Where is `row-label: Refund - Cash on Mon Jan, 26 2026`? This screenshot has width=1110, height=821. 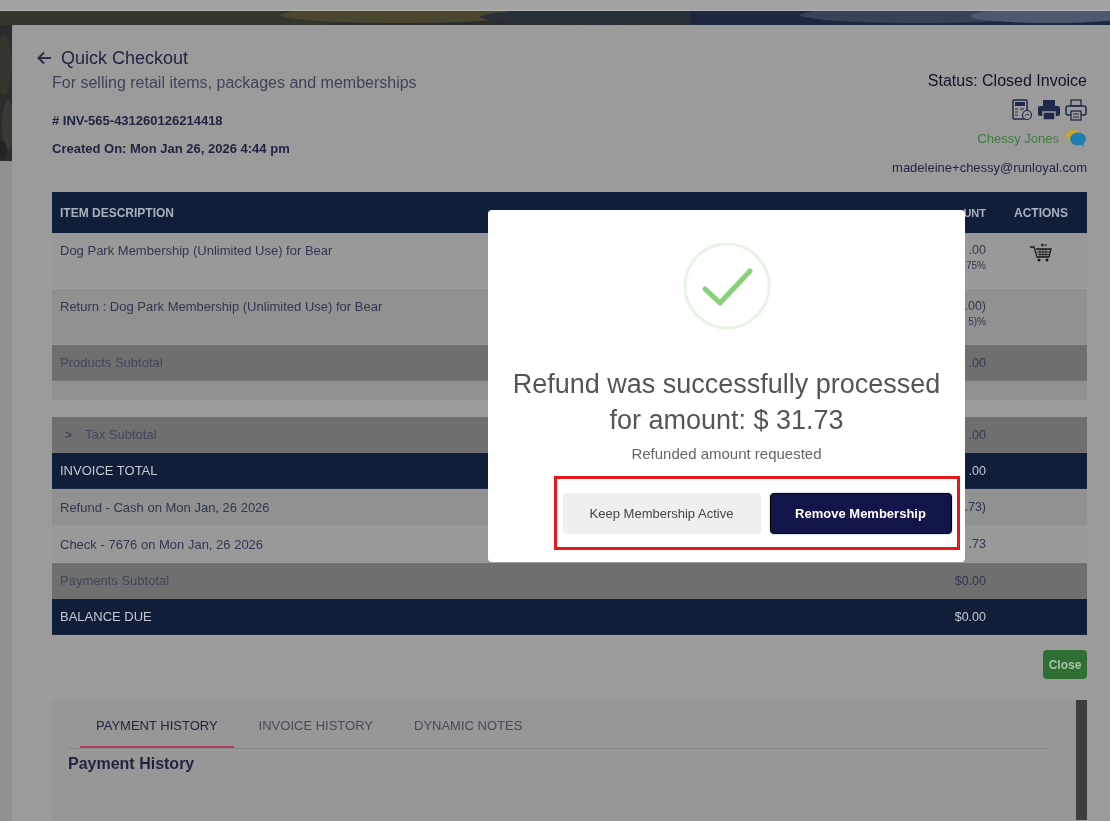 row-label: Refund - Cash on Mon Jan, 26 2026 is located at coordinates (164, 507).